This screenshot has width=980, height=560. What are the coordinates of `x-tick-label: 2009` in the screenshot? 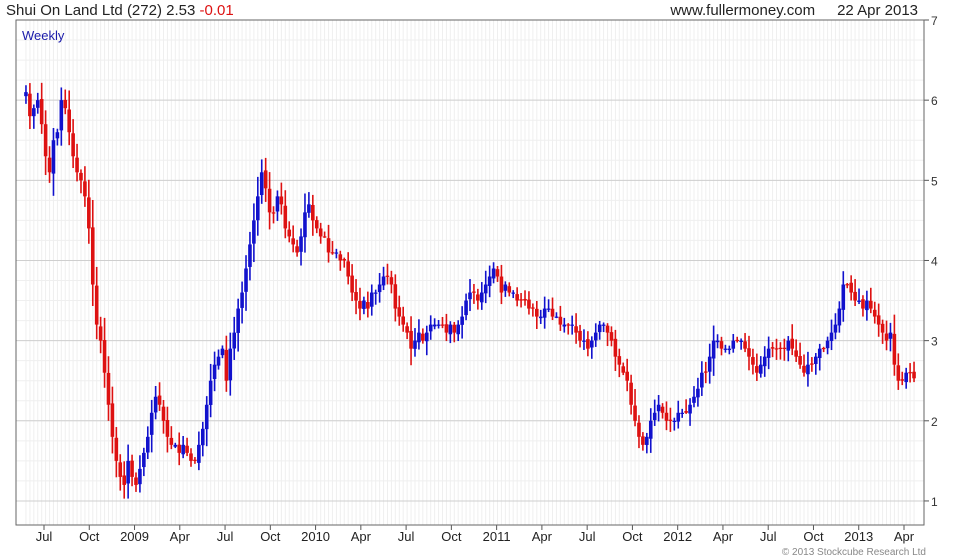 It's located at (134, 536).